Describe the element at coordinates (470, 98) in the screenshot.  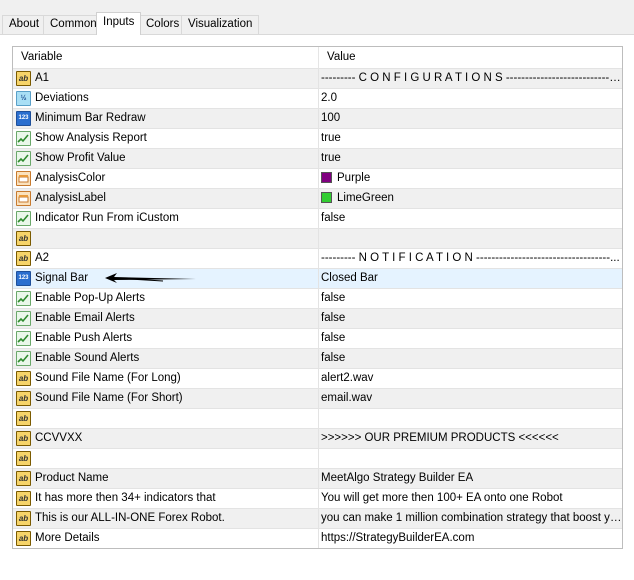
I see `value-cell: 2.0` at that location.